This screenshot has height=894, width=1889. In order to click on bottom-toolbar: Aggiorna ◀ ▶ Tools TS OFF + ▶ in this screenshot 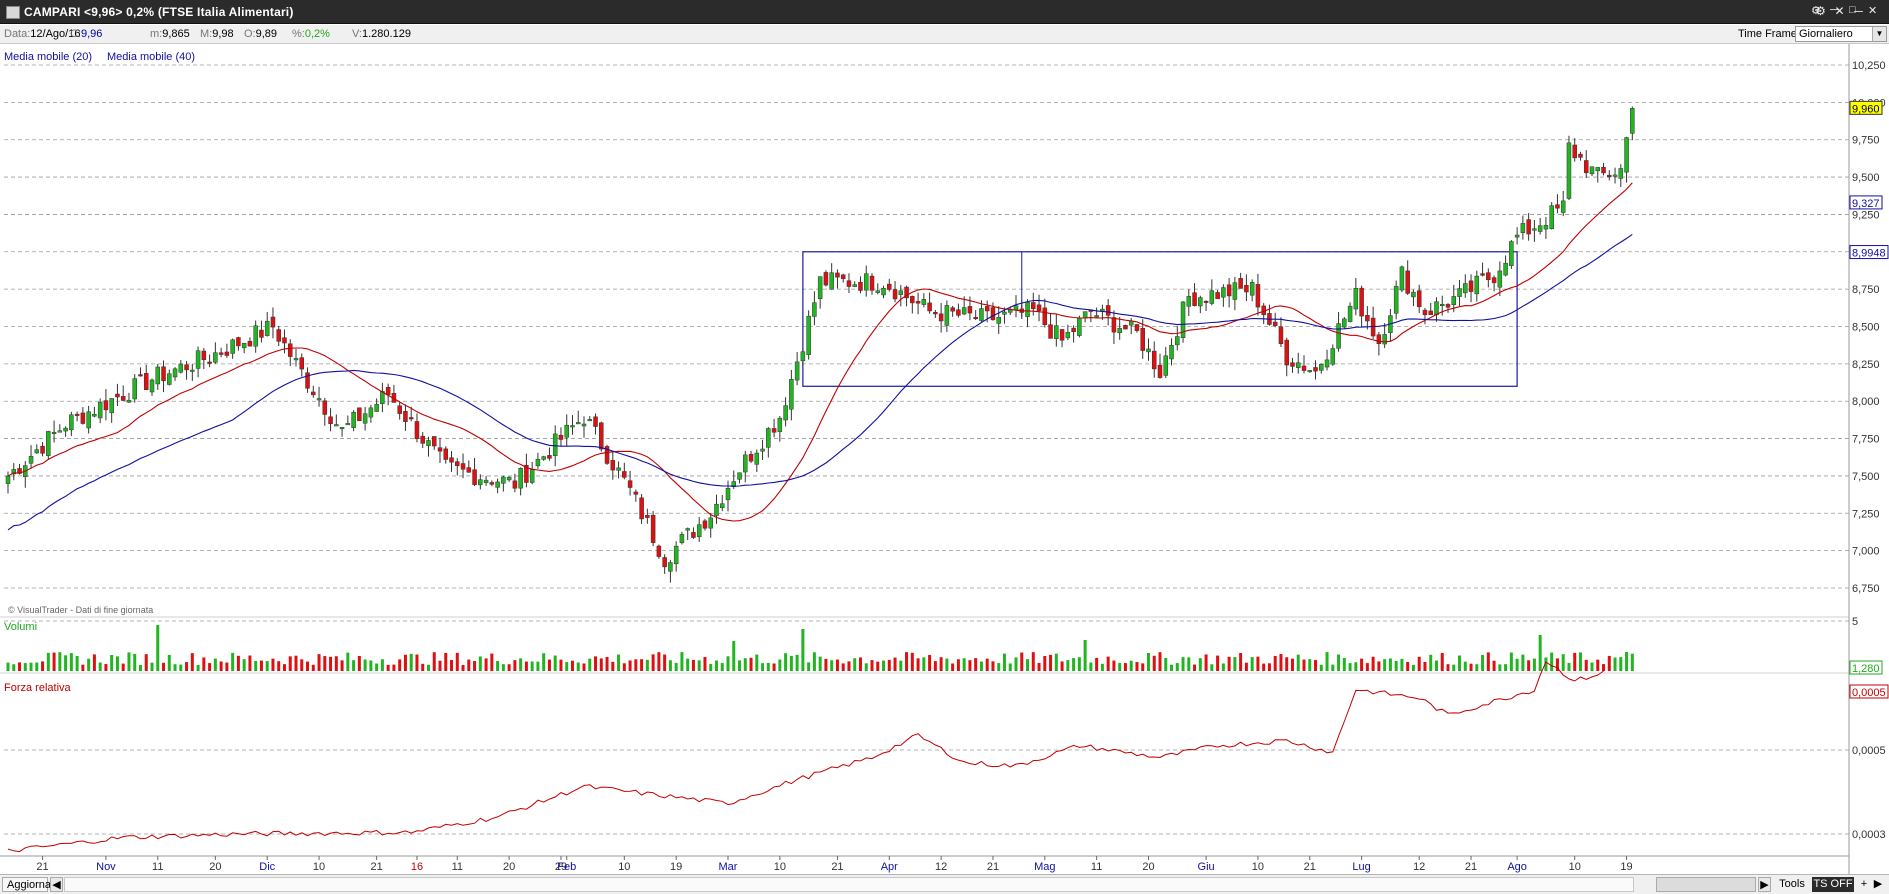, I will do `click(944, 884)`.